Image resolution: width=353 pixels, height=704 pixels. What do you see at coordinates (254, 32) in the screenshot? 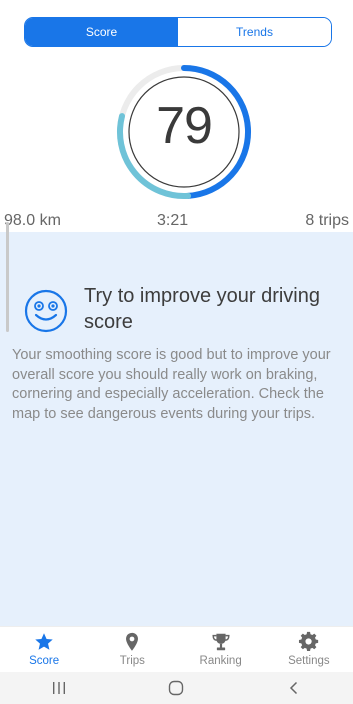
I see `tab-trends: Trends` at bounding box center [254, 32].